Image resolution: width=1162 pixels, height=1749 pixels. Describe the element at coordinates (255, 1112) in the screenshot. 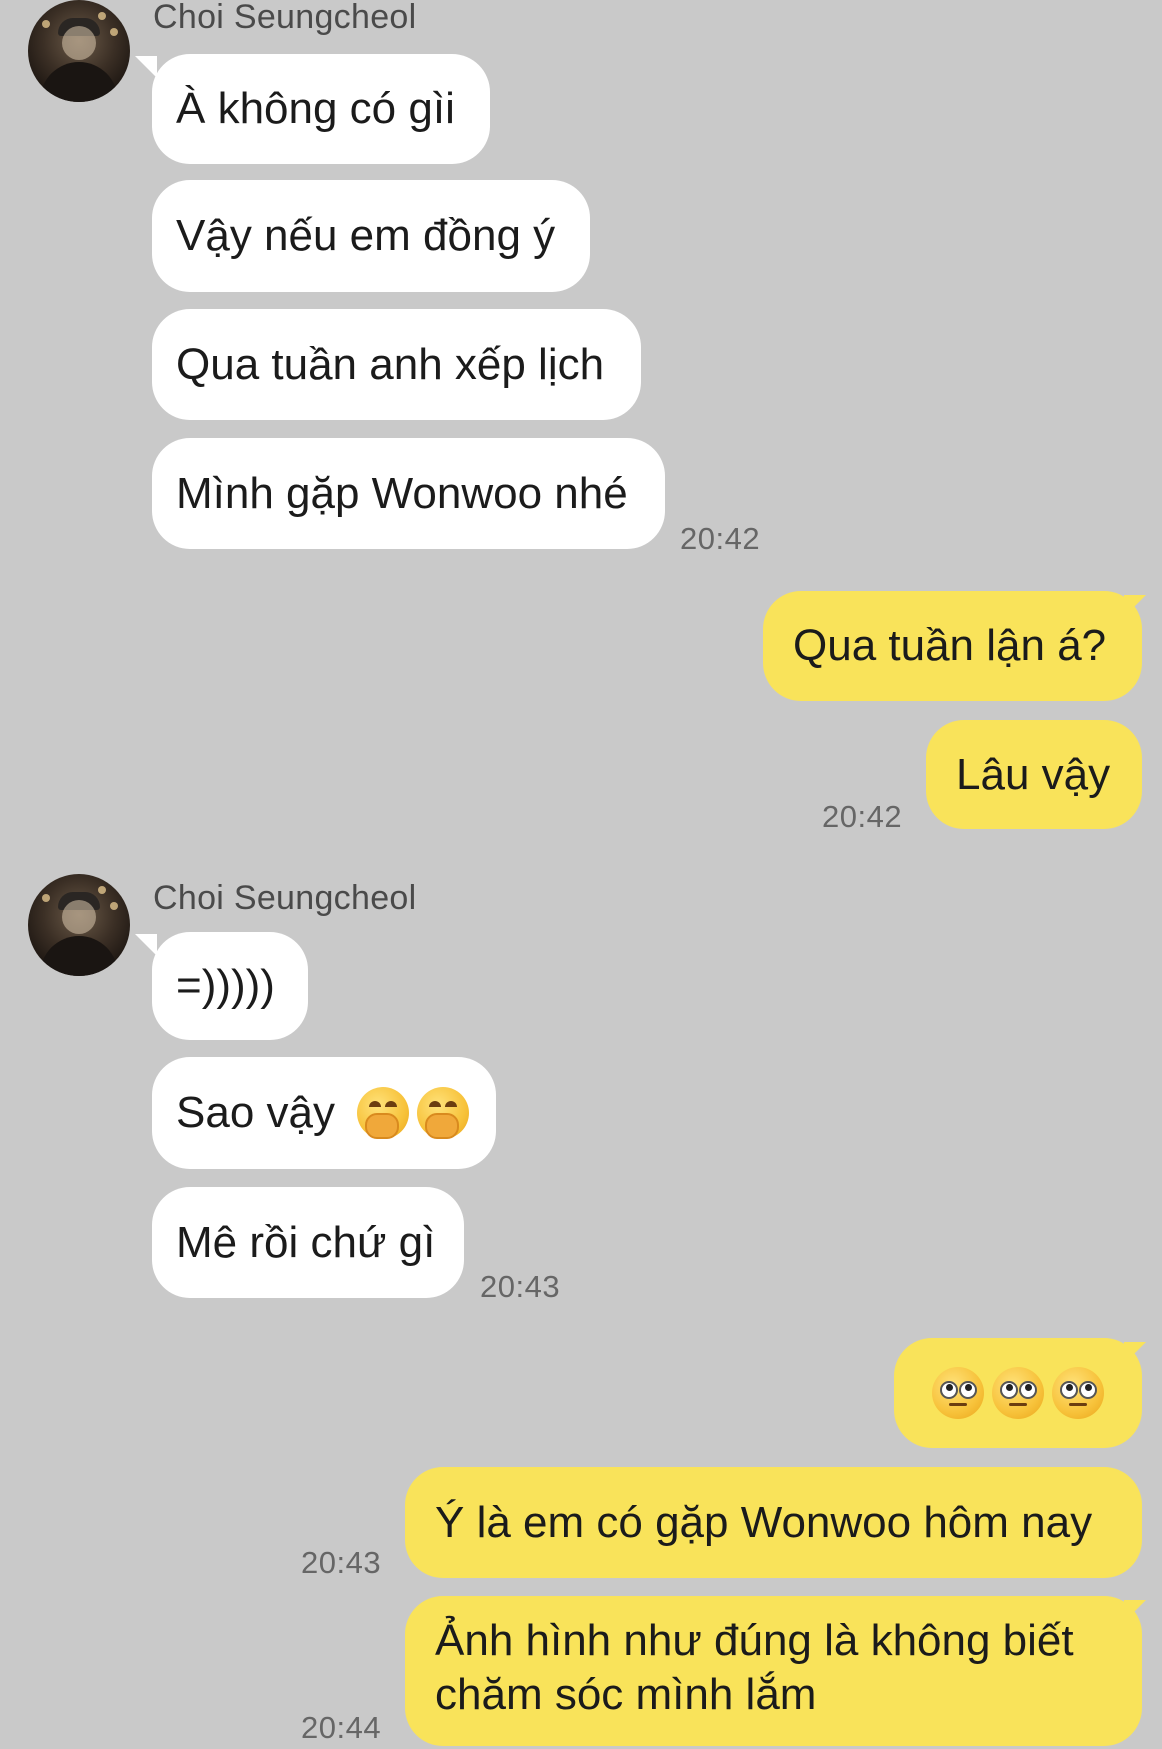

I see `message-text: Sao vậy` at that location.